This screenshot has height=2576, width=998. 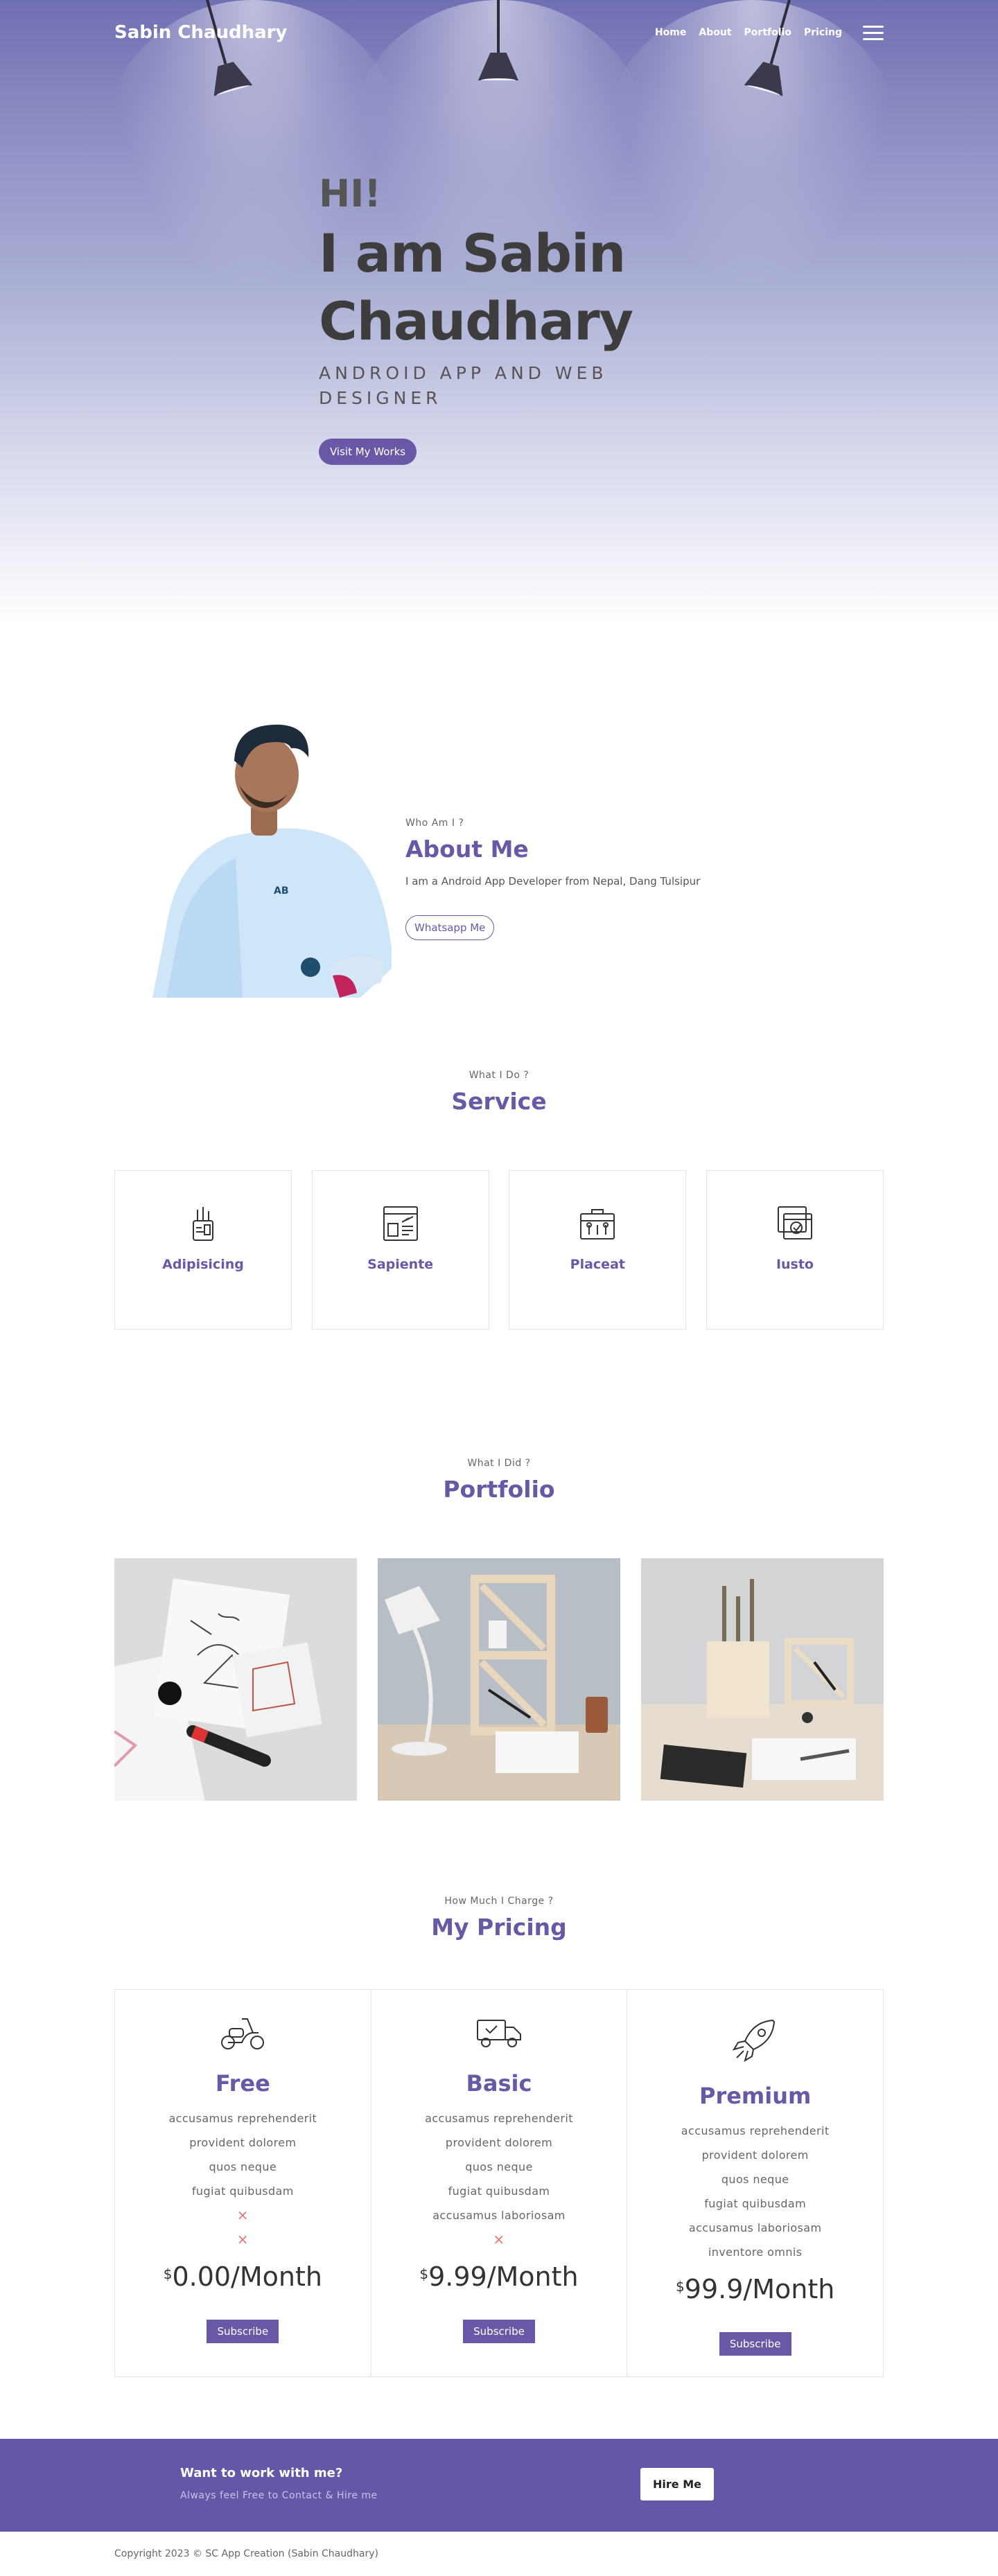 What do you see at coordinates (499, 1464) in the screenshot?
I see `portfolio-eyebrow: What I Did ?` at bounding box center [499, 1464].